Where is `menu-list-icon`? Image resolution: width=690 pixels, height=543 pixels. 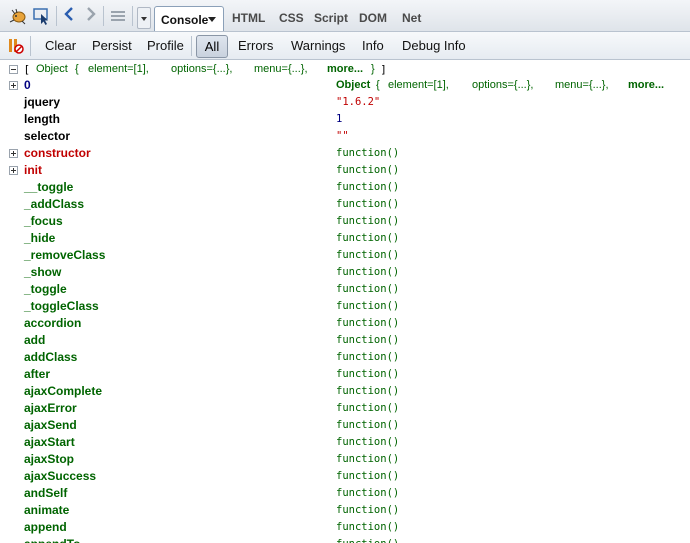
menu-list-icon is located at coordinates (118, 16).